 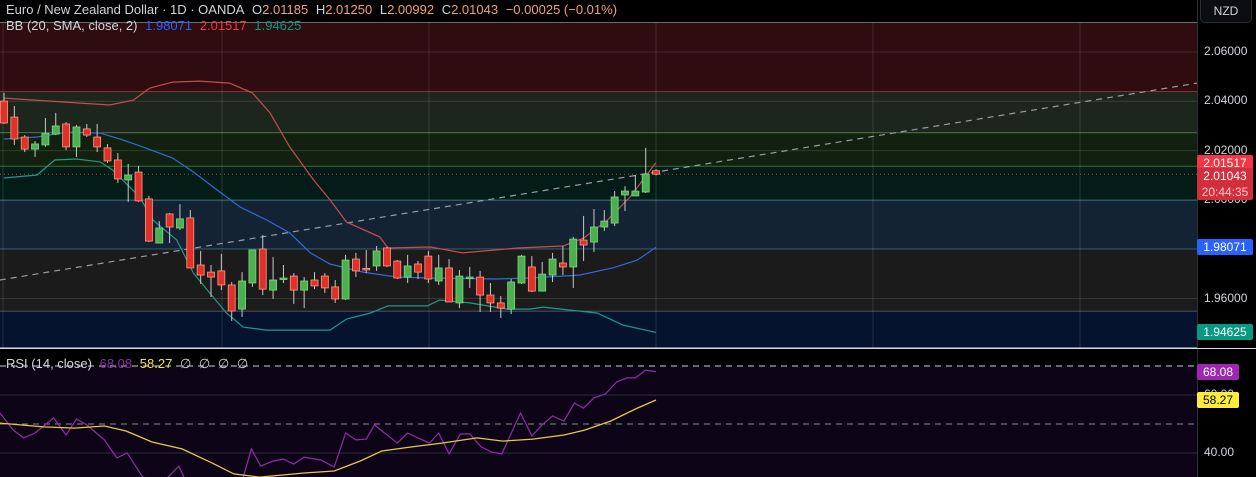 I want to click on rsi-label: RSI (14, close), so click(x=49, y=363).